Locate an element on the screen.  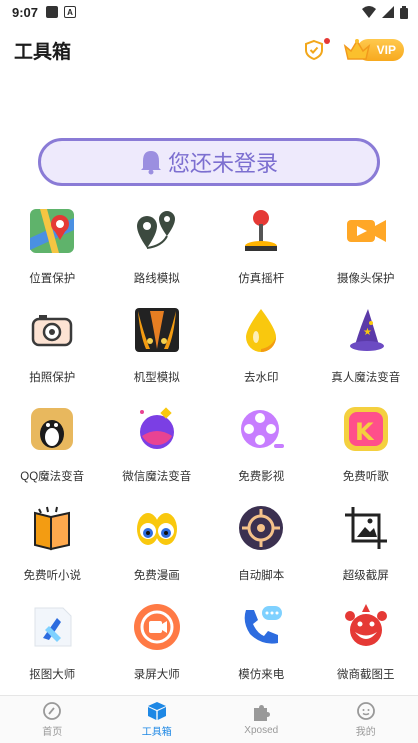
shield-icon is located at coordinates (313, 50).